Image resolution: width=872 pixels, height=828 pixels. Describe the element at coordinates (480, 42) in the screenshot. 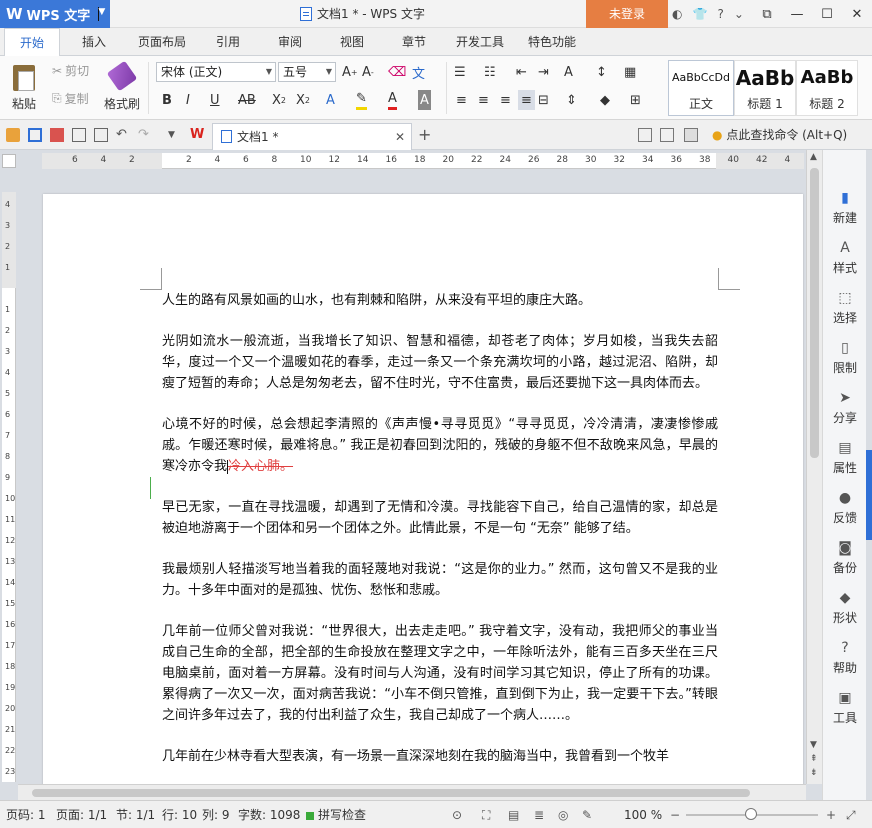

I see `tab-developer: 开发工具` at that location.